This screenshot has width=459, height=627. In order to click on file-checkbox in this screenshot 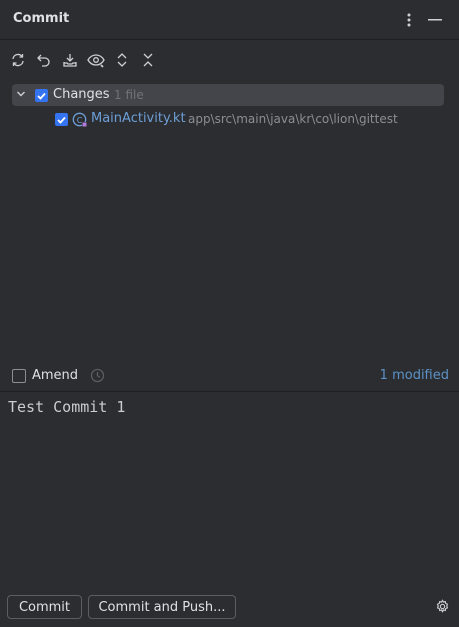, I will do `click(61, 119)`.